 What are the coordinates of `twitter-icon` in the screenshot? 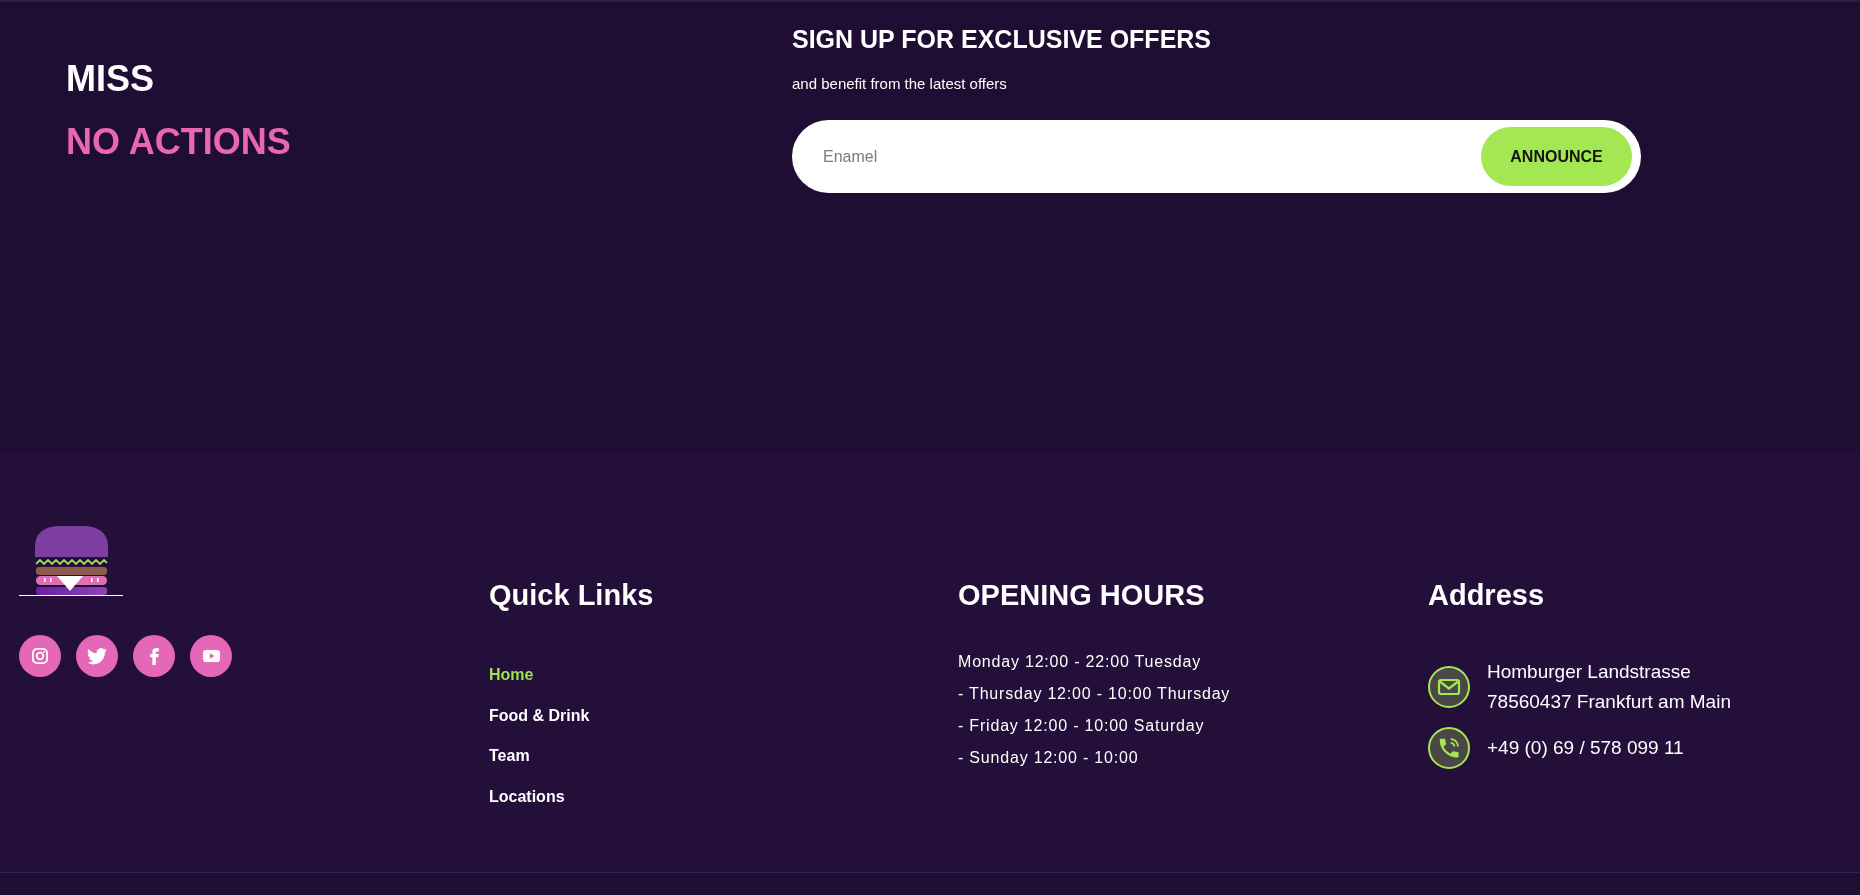 It's located at (97, 656).